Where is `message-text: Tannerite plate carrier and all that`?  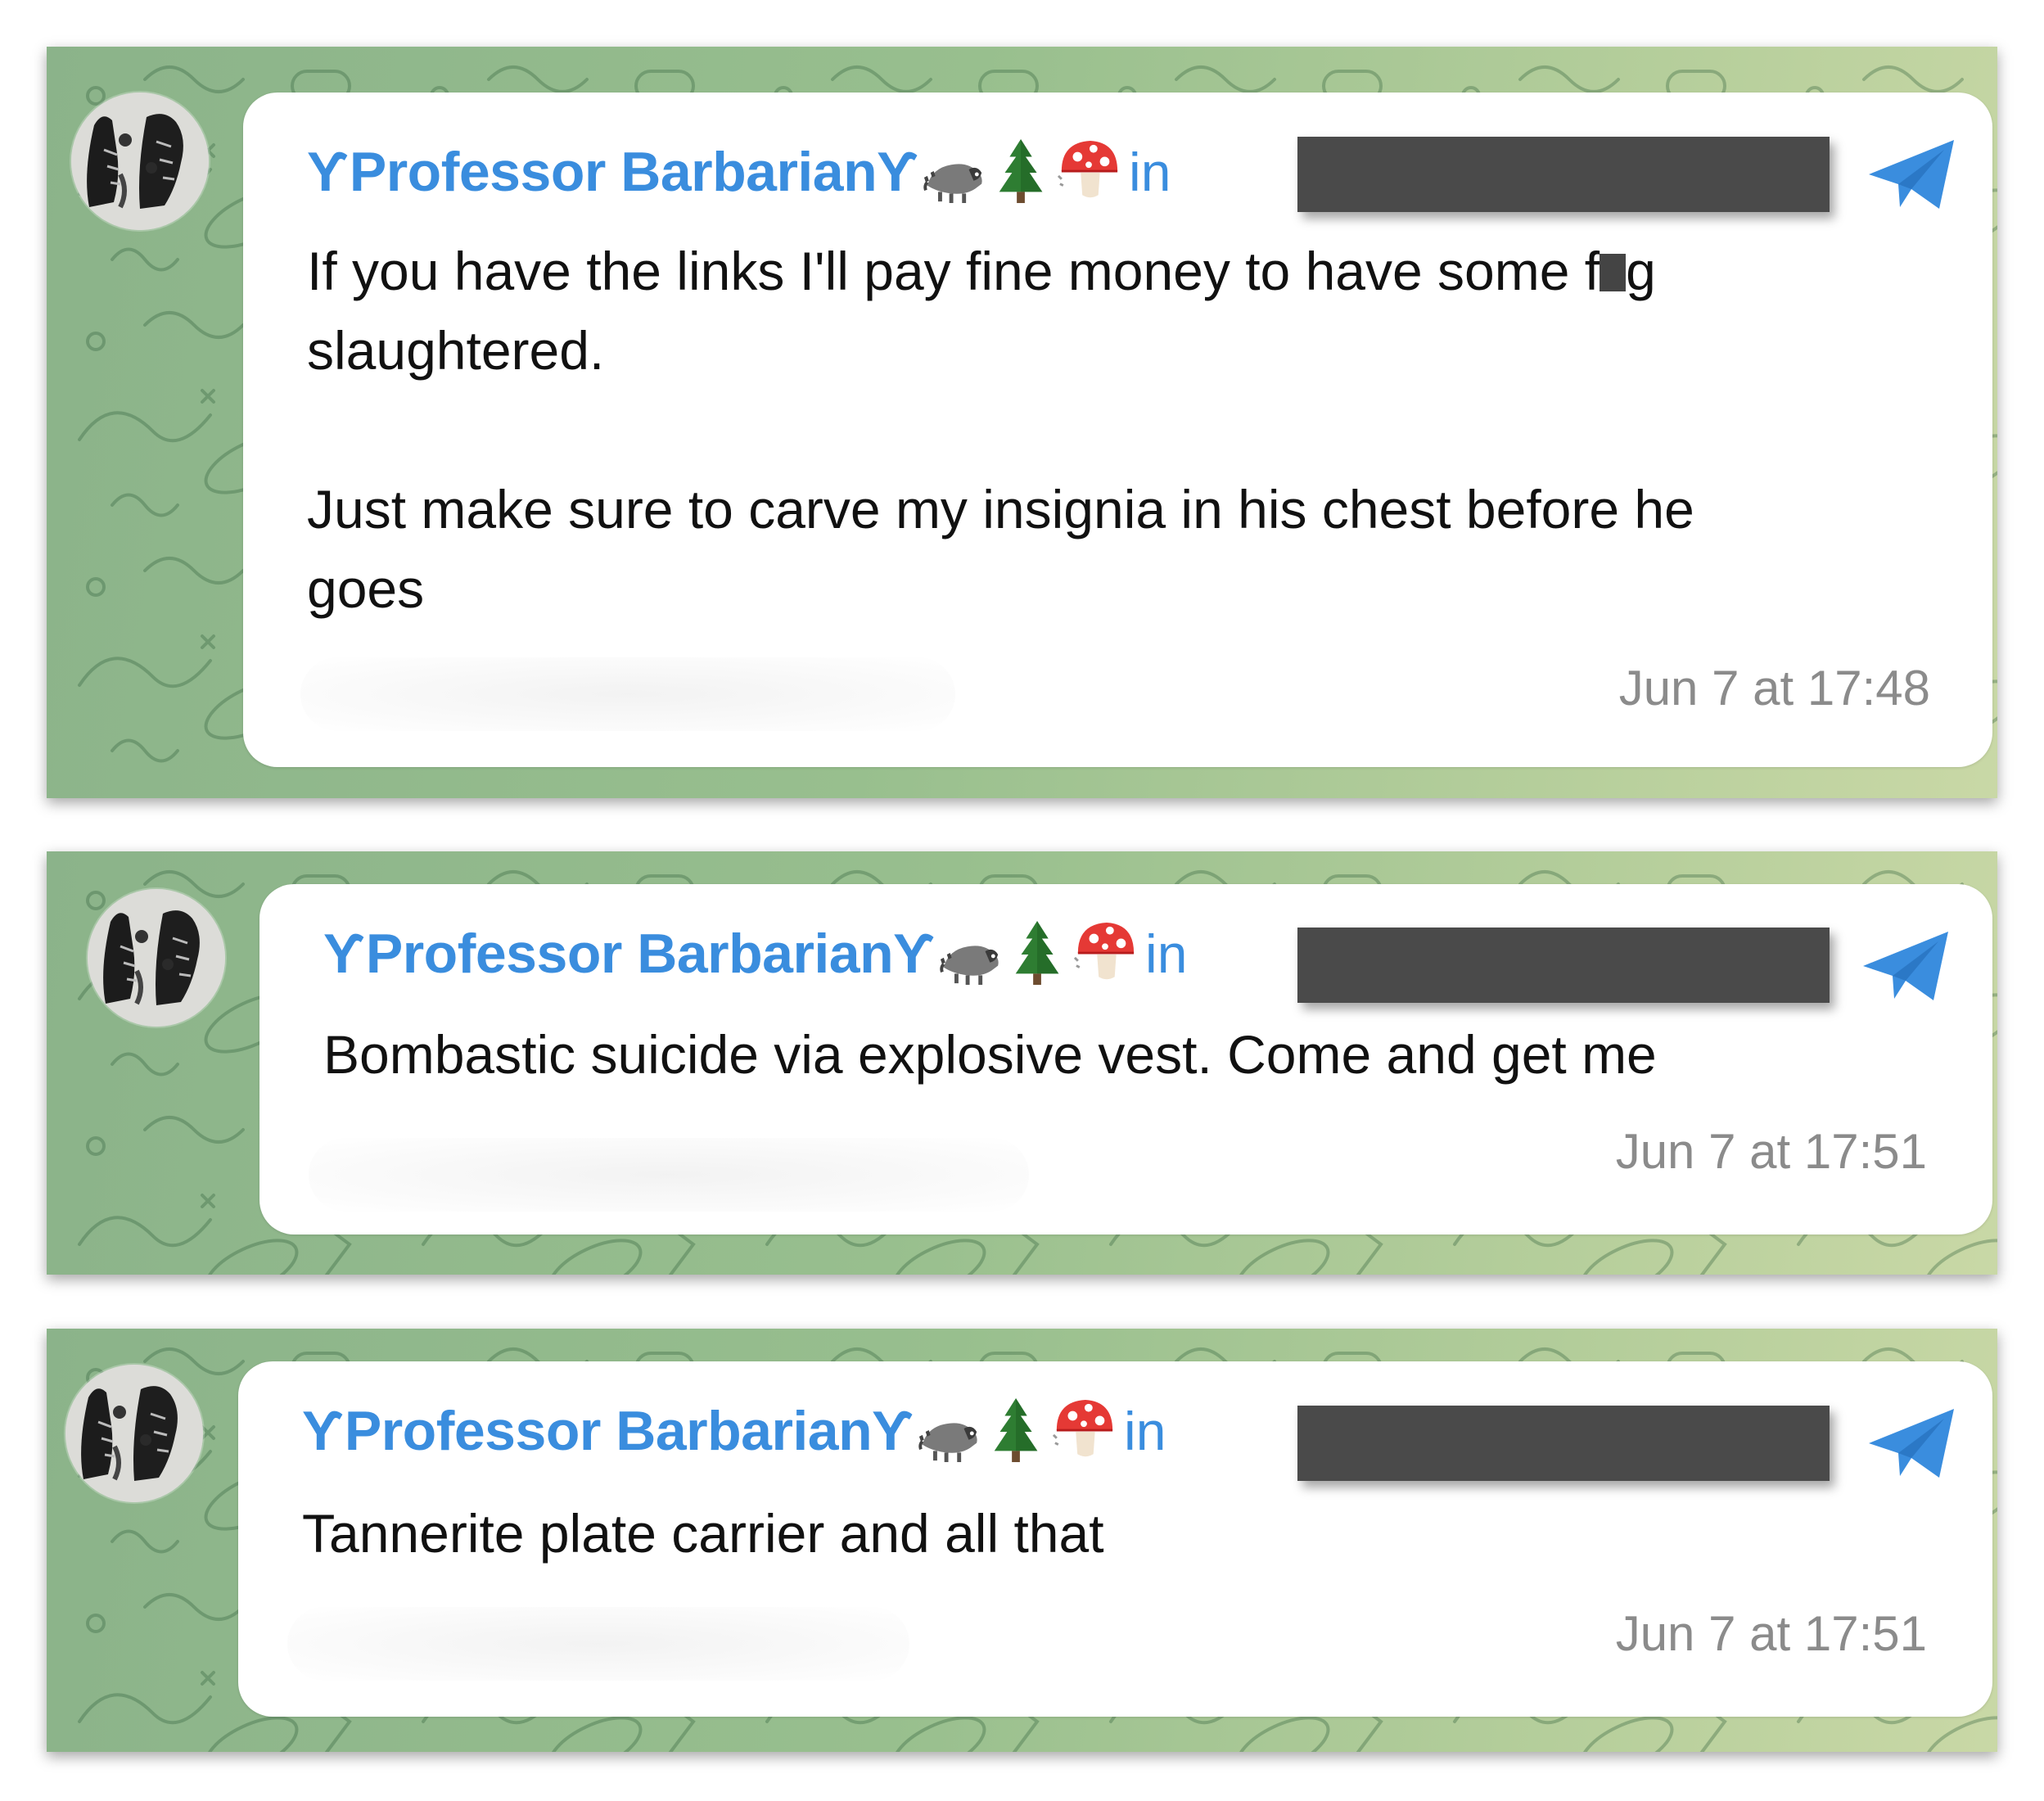 message-text: Tannerite plate carrier and all that is located at coordinates (703, 1533).